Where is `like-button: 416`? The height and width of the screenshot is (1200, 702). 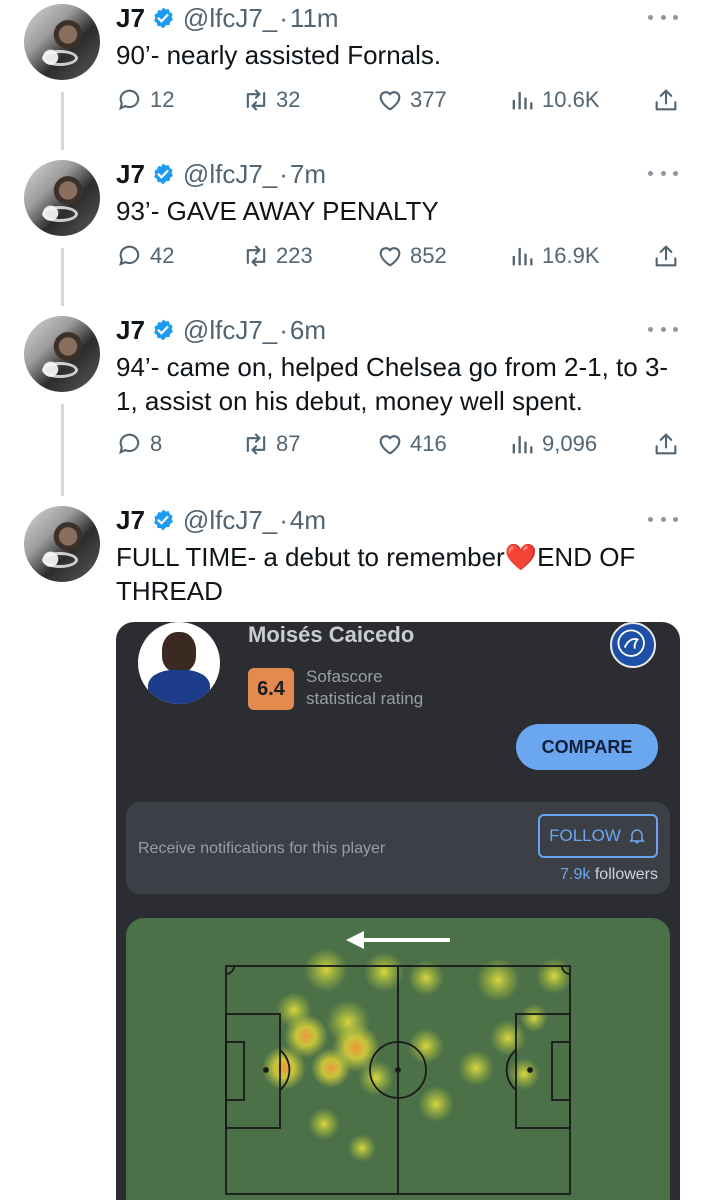 like-button: 416 is located at coordinates (411, 444).